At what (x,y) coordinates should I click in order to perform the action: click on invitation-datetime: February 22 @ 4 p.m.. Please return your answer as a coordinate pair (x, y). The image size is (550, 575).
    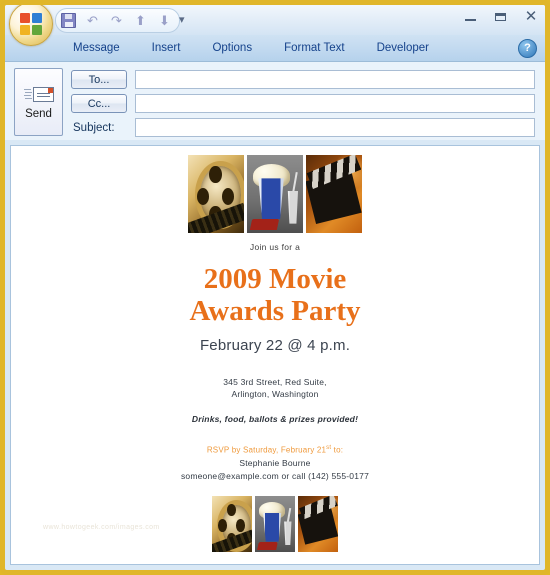
    Looking at the image, I should click on (275, 345).